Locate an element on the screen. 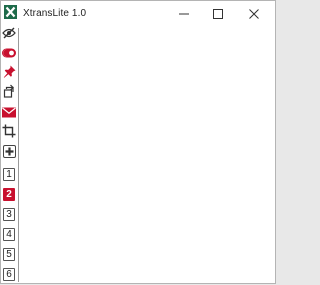 The width and height of the screenshot is (320, 285). page-2-button: 2 is located at coordinates (9, 194).